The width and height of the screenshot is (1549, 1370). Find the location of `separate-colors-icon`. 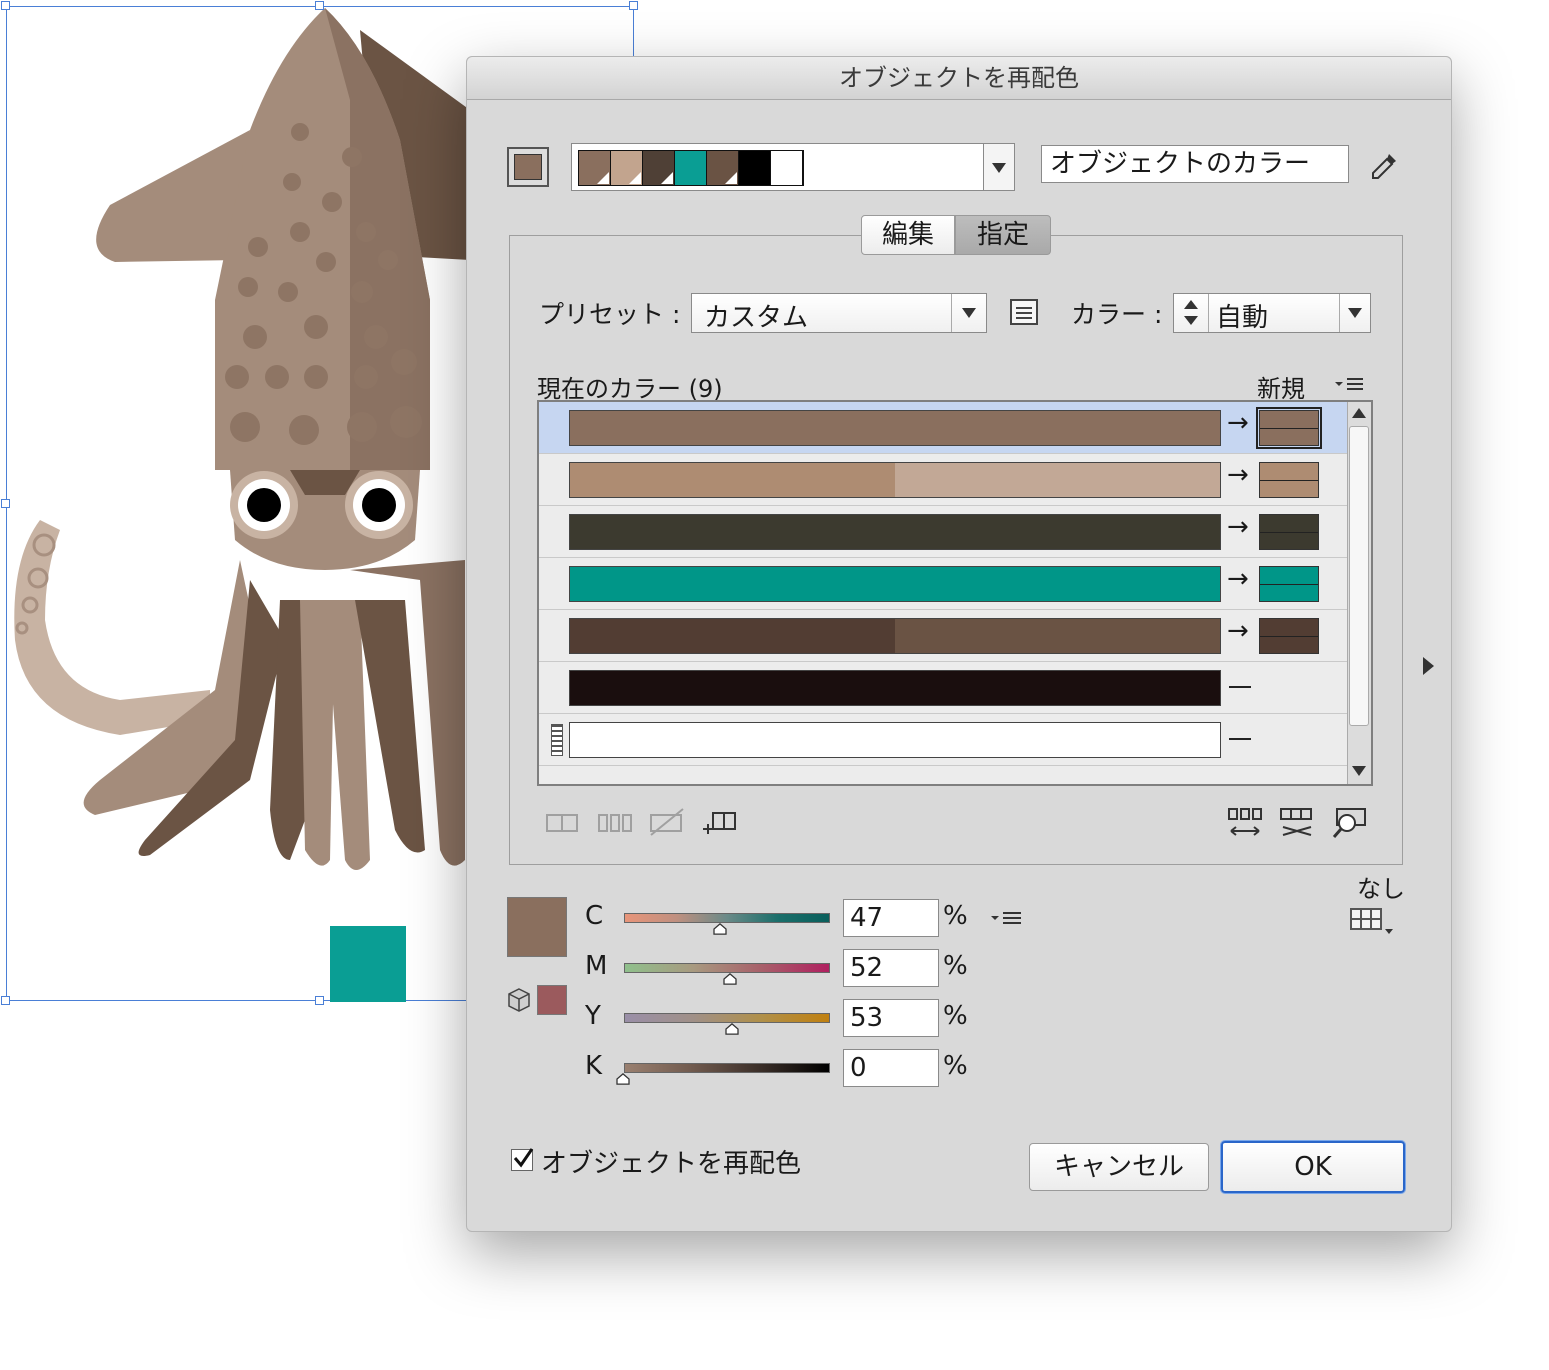

separate-colors-icon is located at coordinates (615, 823).